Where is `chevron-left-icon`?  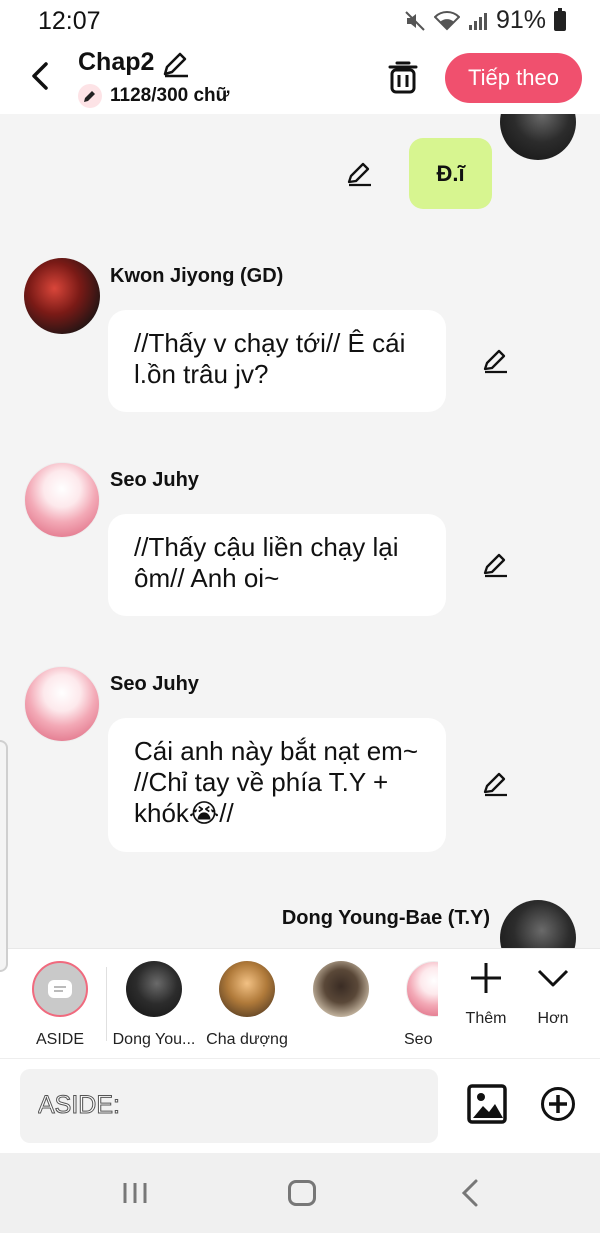
chevron-left-icon is located at coordinates (40, 76).